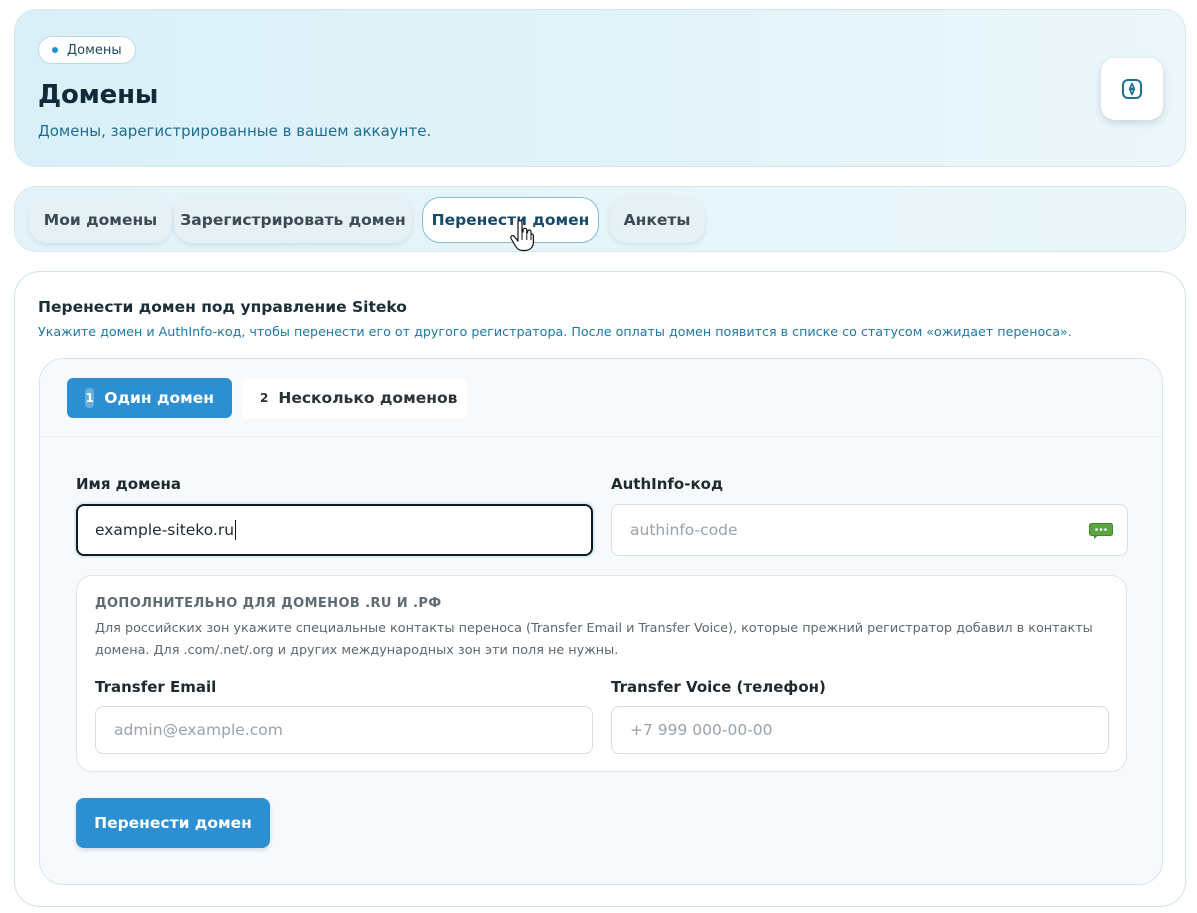 Image resolution: width=1197 pixels, height=913 pixels. I want to click on text-caret, so click(236, 530).